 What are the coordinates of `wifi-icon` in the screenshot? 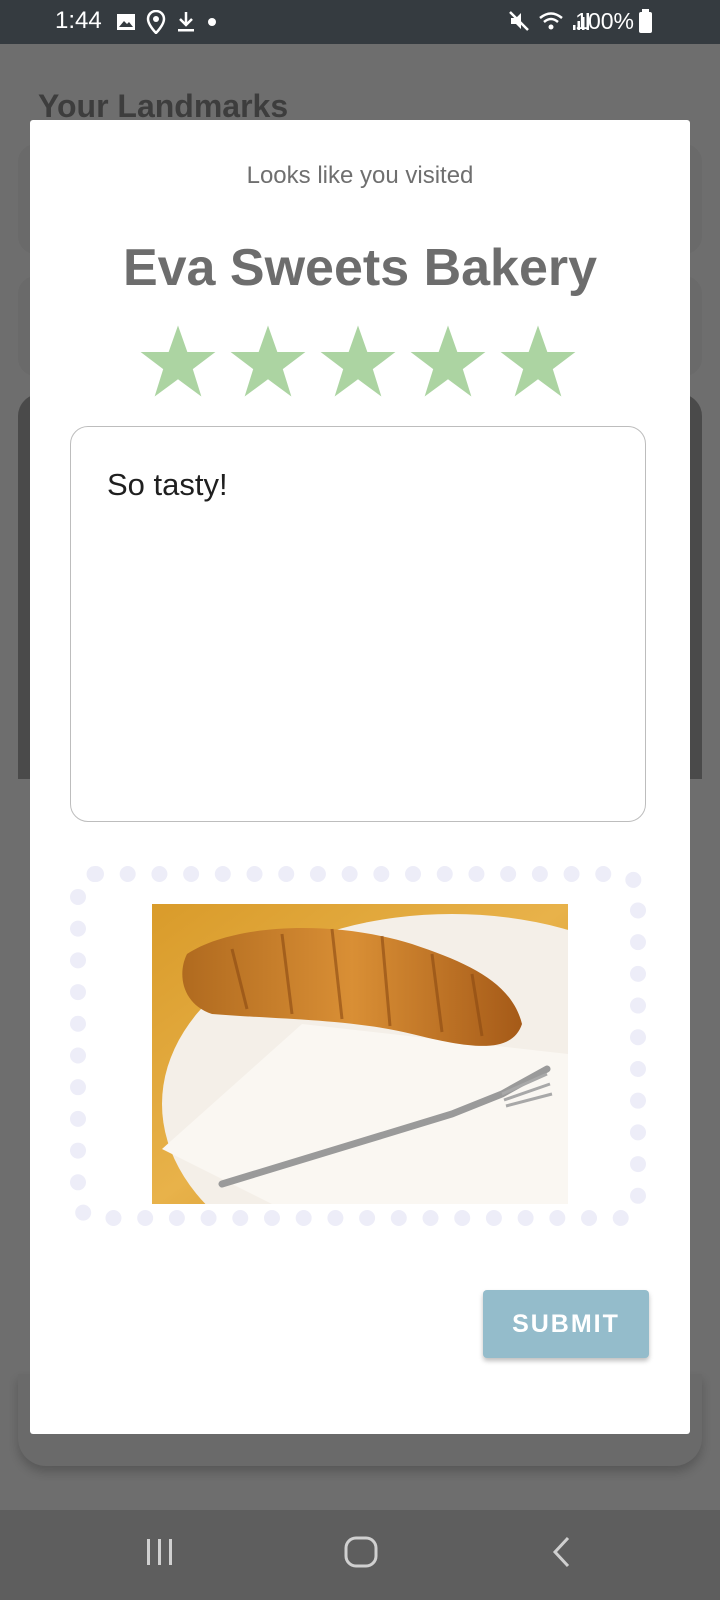 It's located at (551, 21).